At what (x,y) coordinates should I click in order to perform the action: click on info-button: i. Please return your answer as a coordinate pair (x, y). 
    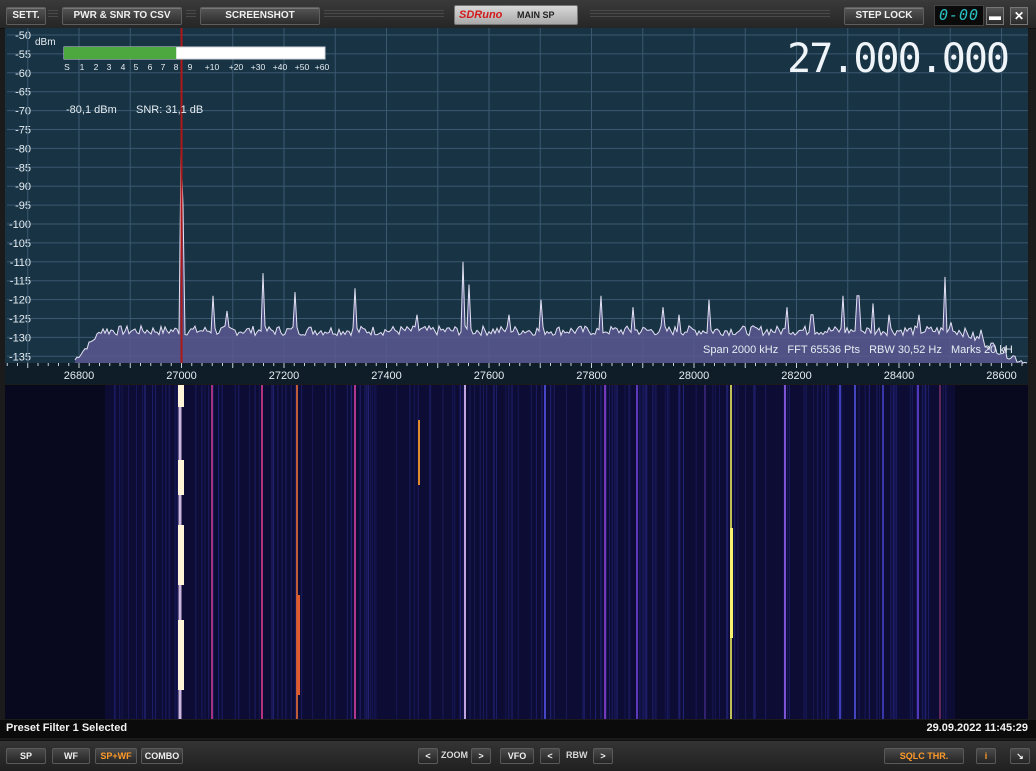
    Looking at the image, I should click on (986, 756).